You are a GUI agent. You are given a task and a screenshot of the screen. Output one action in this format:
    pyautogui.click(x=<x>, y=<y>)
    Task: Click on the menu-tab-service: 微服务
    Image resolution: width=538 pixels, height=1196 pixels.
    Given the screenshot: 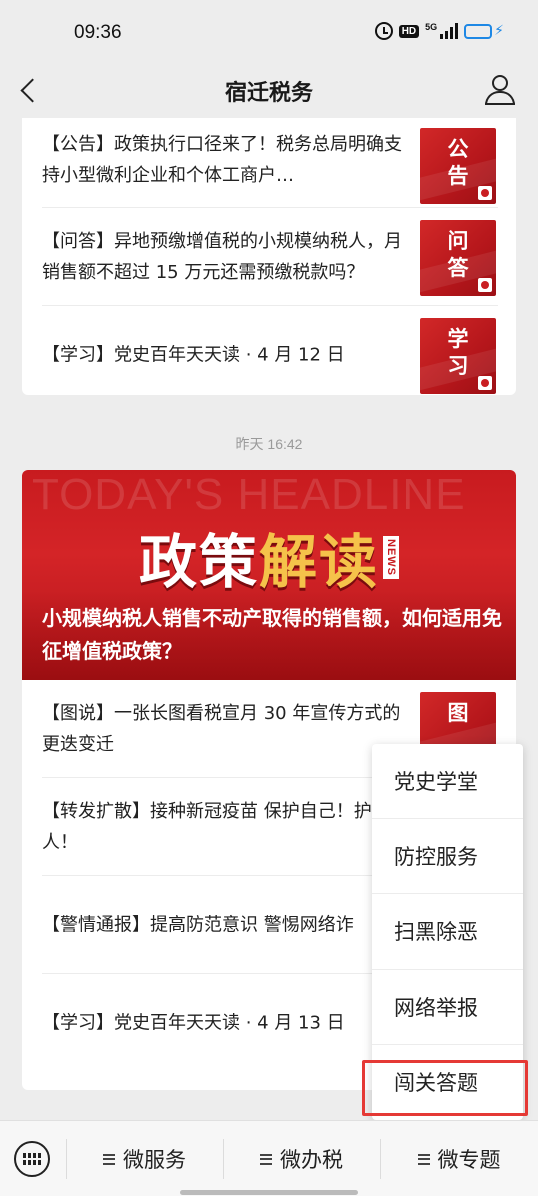 What is the action you would take?
    pyautogui.click(x=144, y=1158)
    